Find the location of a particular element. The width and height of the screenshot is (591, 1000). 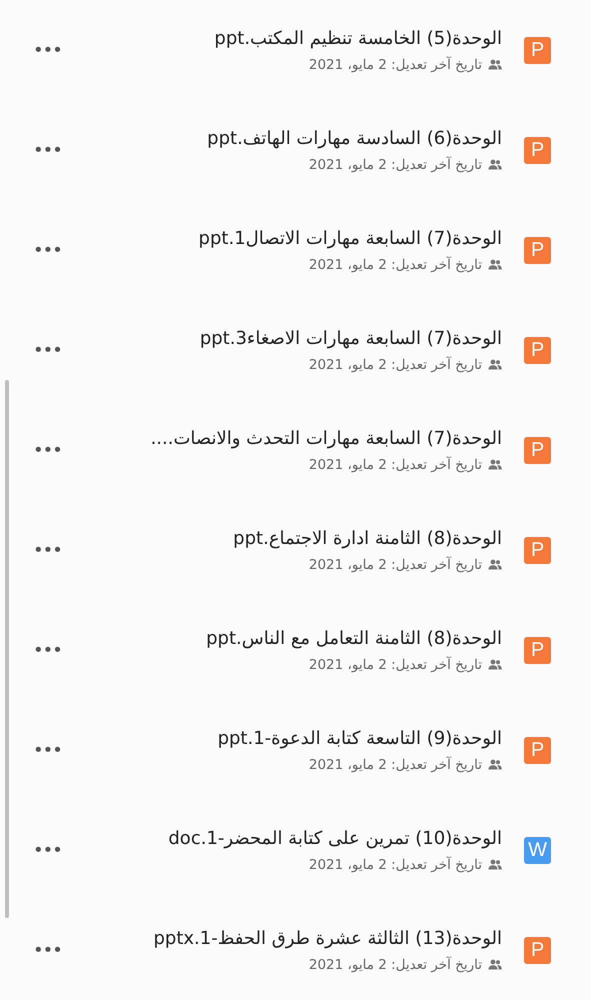

scrollbar is located at coordinates (7, 649).